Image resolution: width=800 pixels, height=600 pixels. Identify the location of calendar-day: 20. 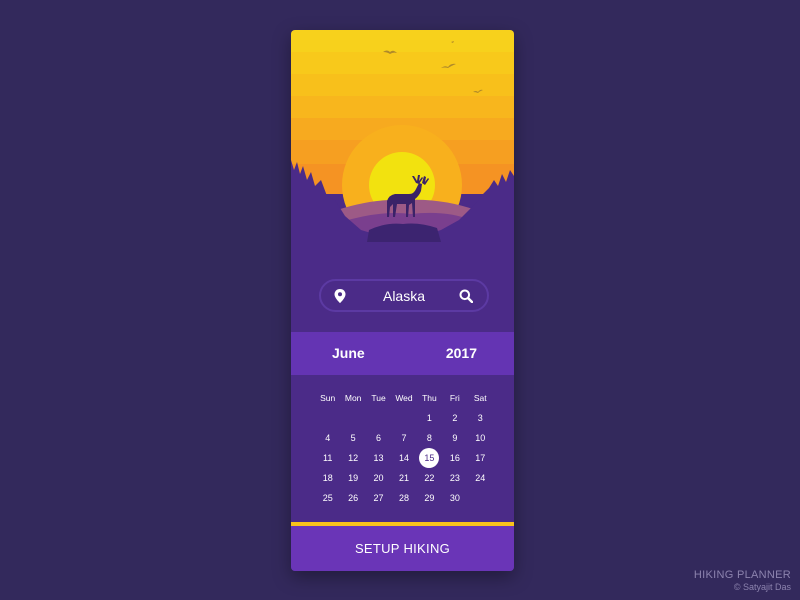
(378, 478).